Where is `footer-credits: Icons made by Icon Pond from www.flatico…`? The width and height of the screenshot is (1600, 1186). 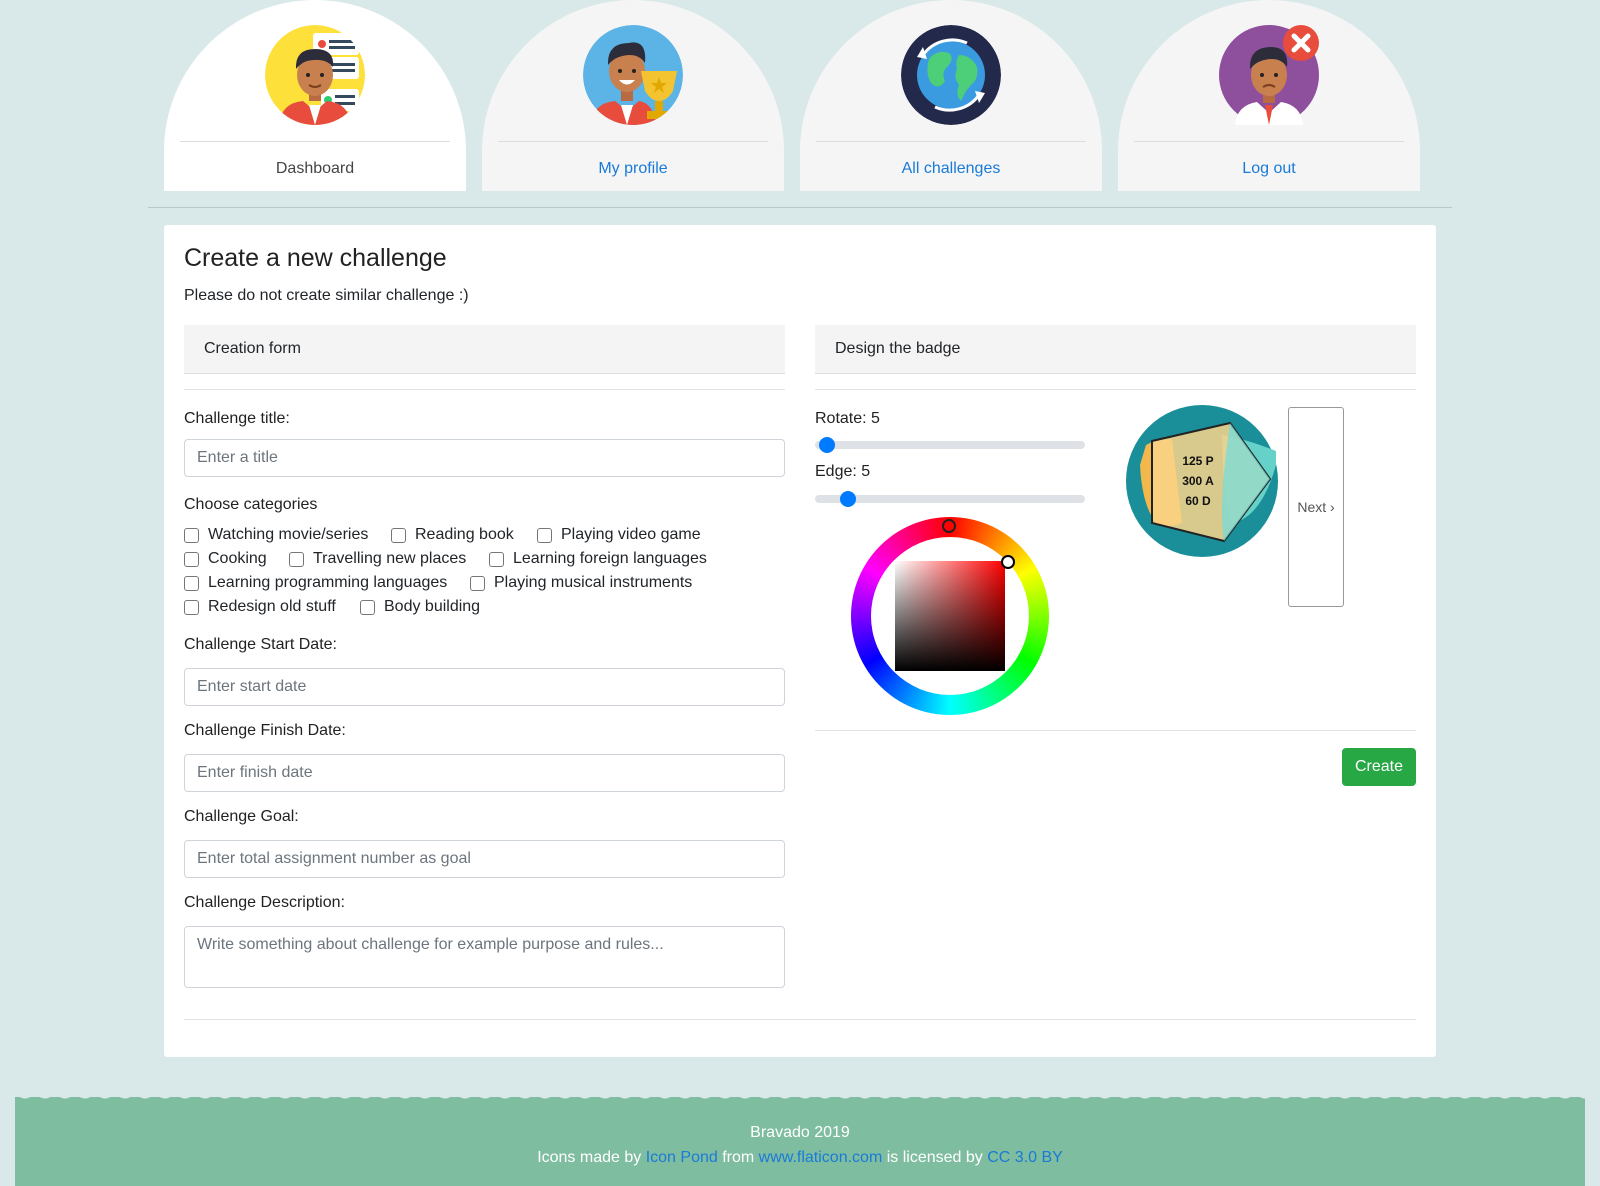 footer-credits: Icons made by Icon Pond from www.flatico… is located at coordinates (800, 1158).